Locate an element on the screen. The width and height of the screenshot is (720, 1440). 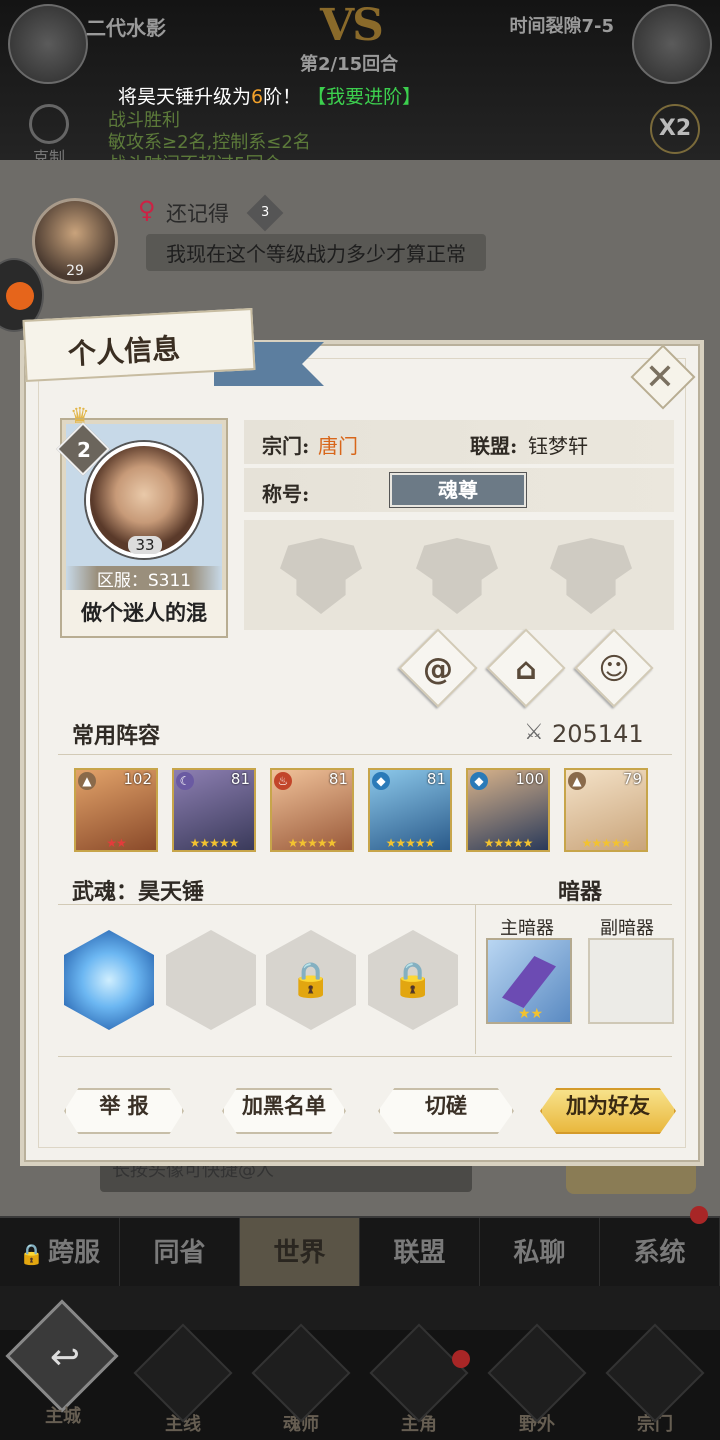
wilderness-icon is located at coordinates (537, 1373).